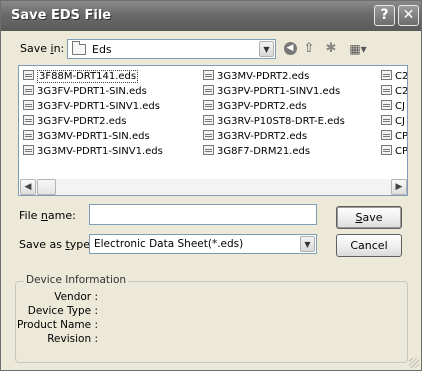  Describe the element at coordinates (44, 215) in the screenshot. I see `file-name-label-accel: n` at that location.